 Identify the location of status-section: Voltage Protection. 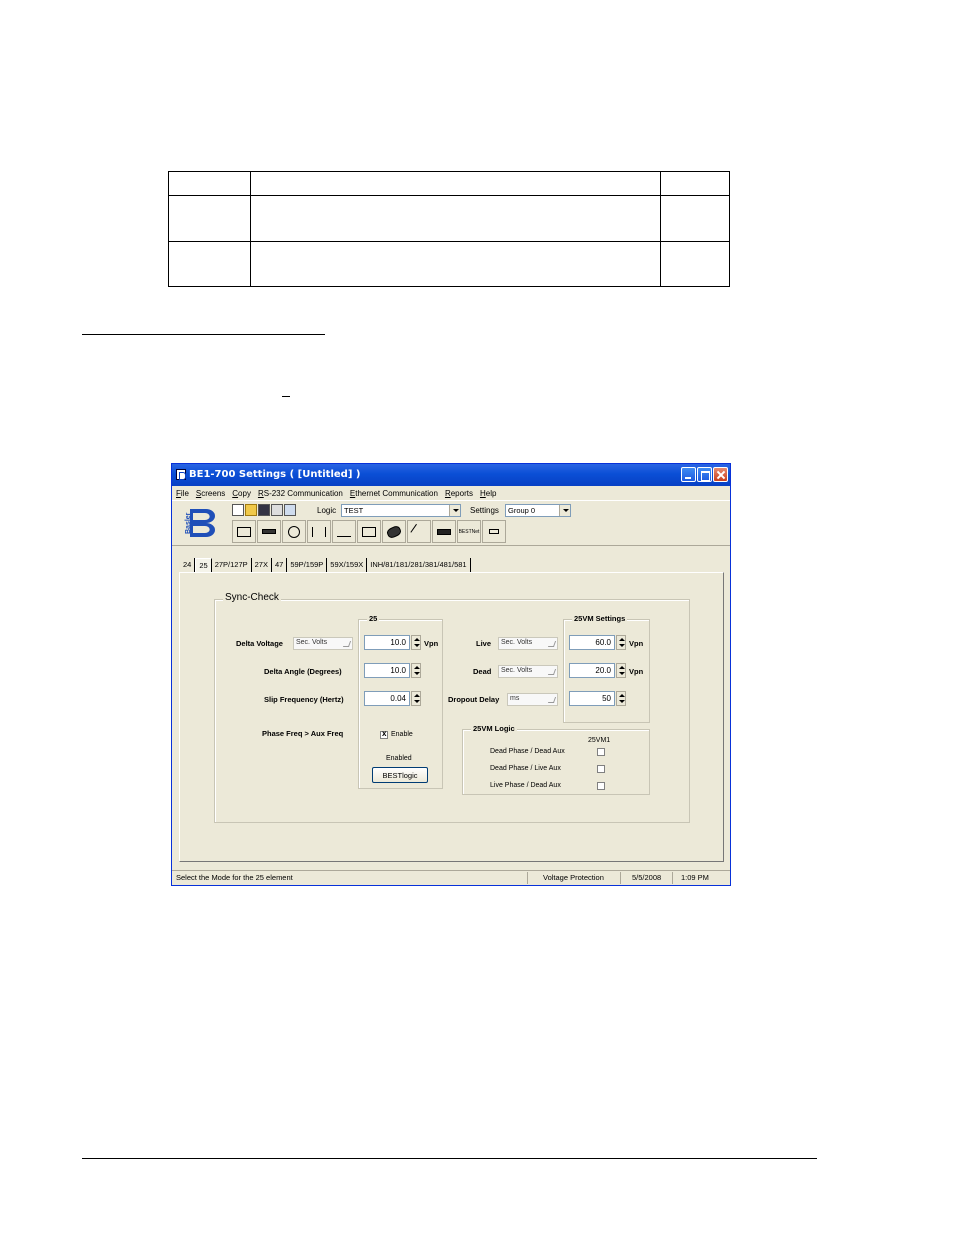
(573, 877).